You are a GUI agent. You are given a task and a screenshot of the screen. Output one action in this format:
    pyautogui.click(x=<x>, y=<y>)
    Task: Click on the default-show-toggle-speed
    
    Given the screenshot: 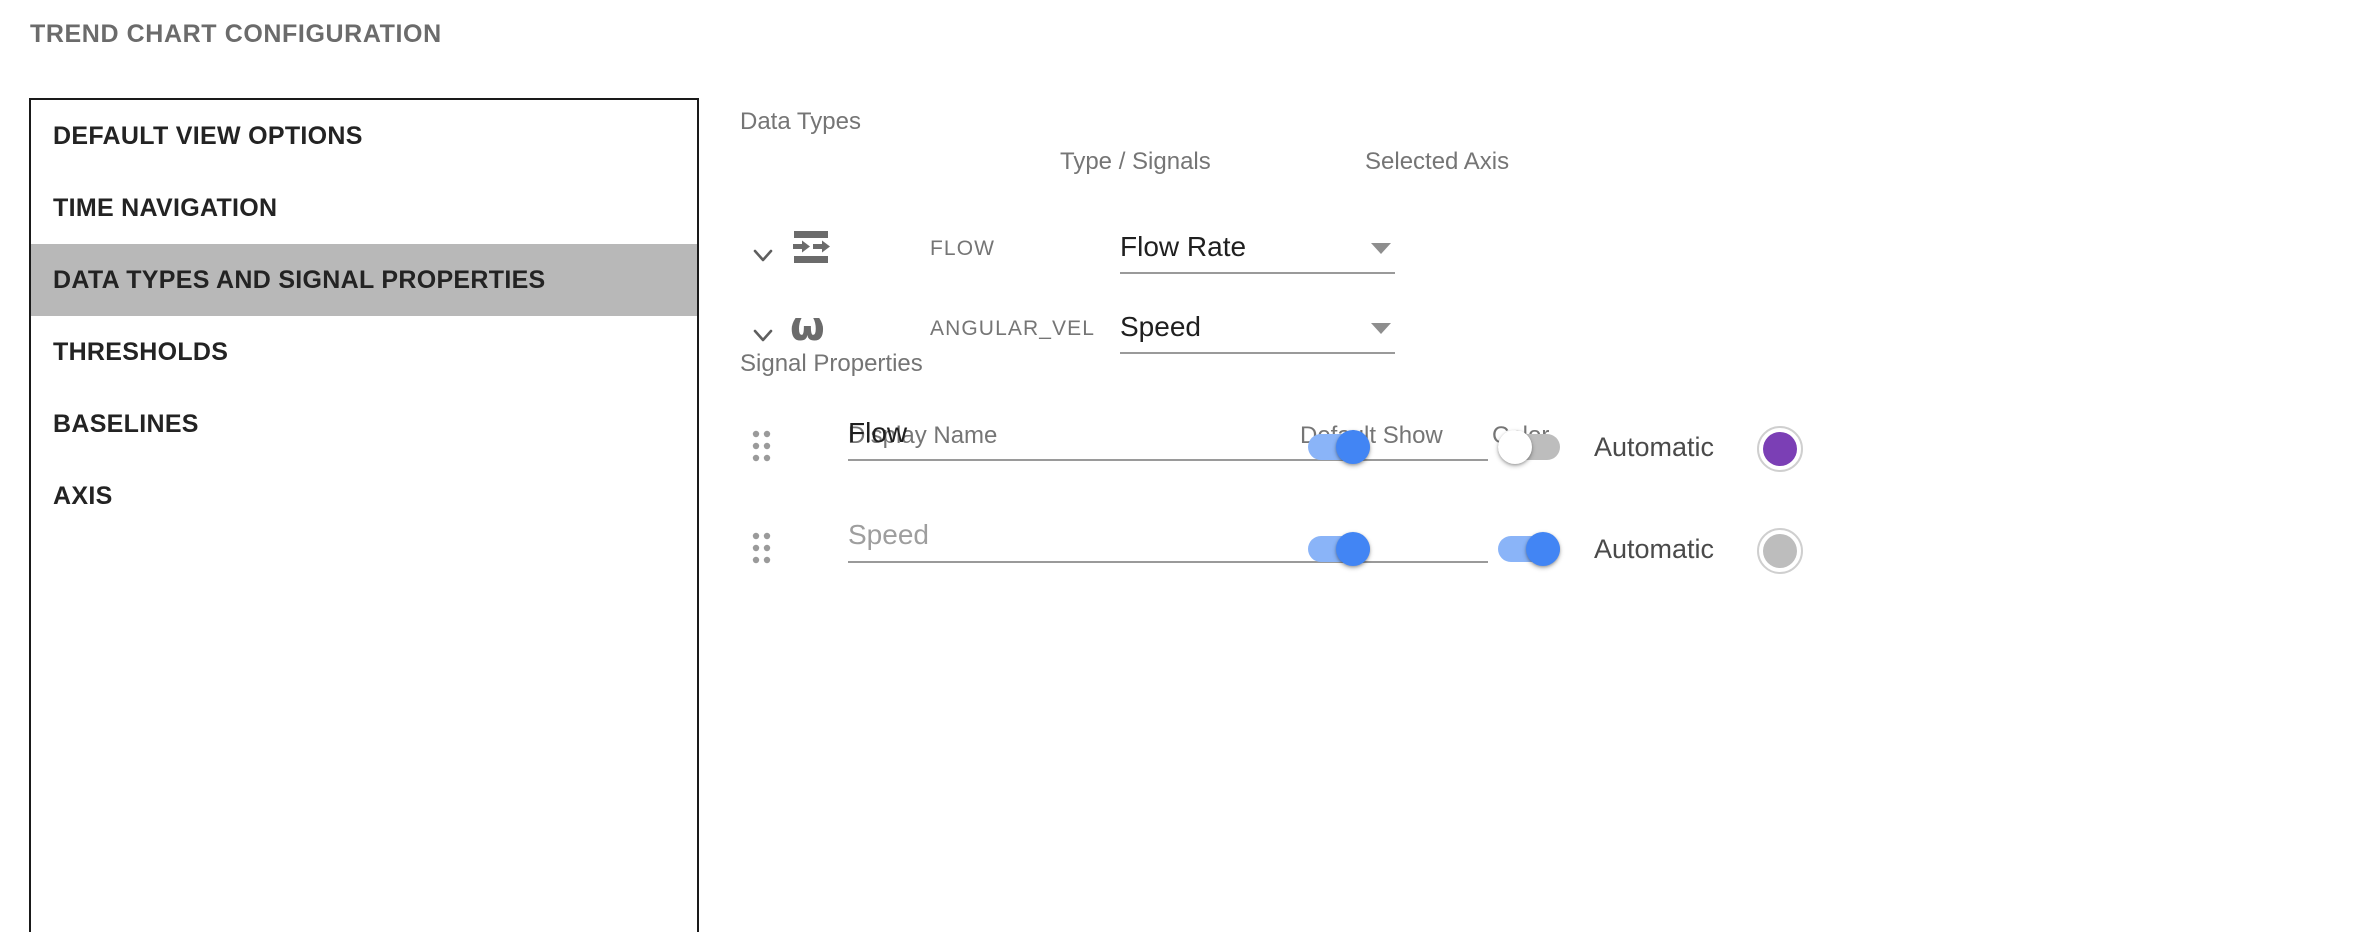 What is the action you would take?
    pyautogui.click(x=1339, y=549)
    